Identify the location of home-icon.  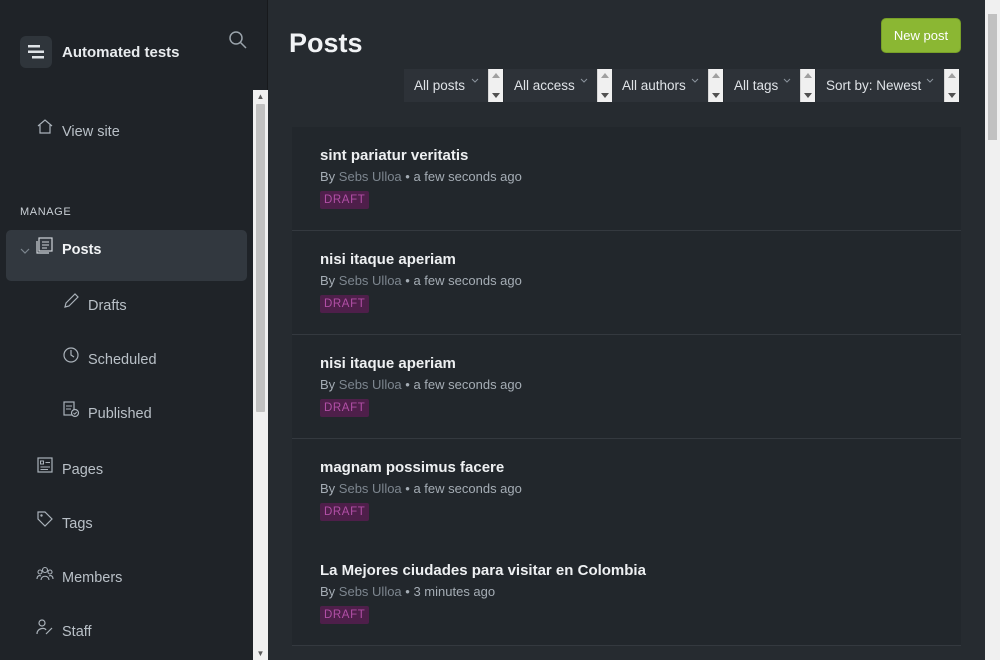
(46, 128).